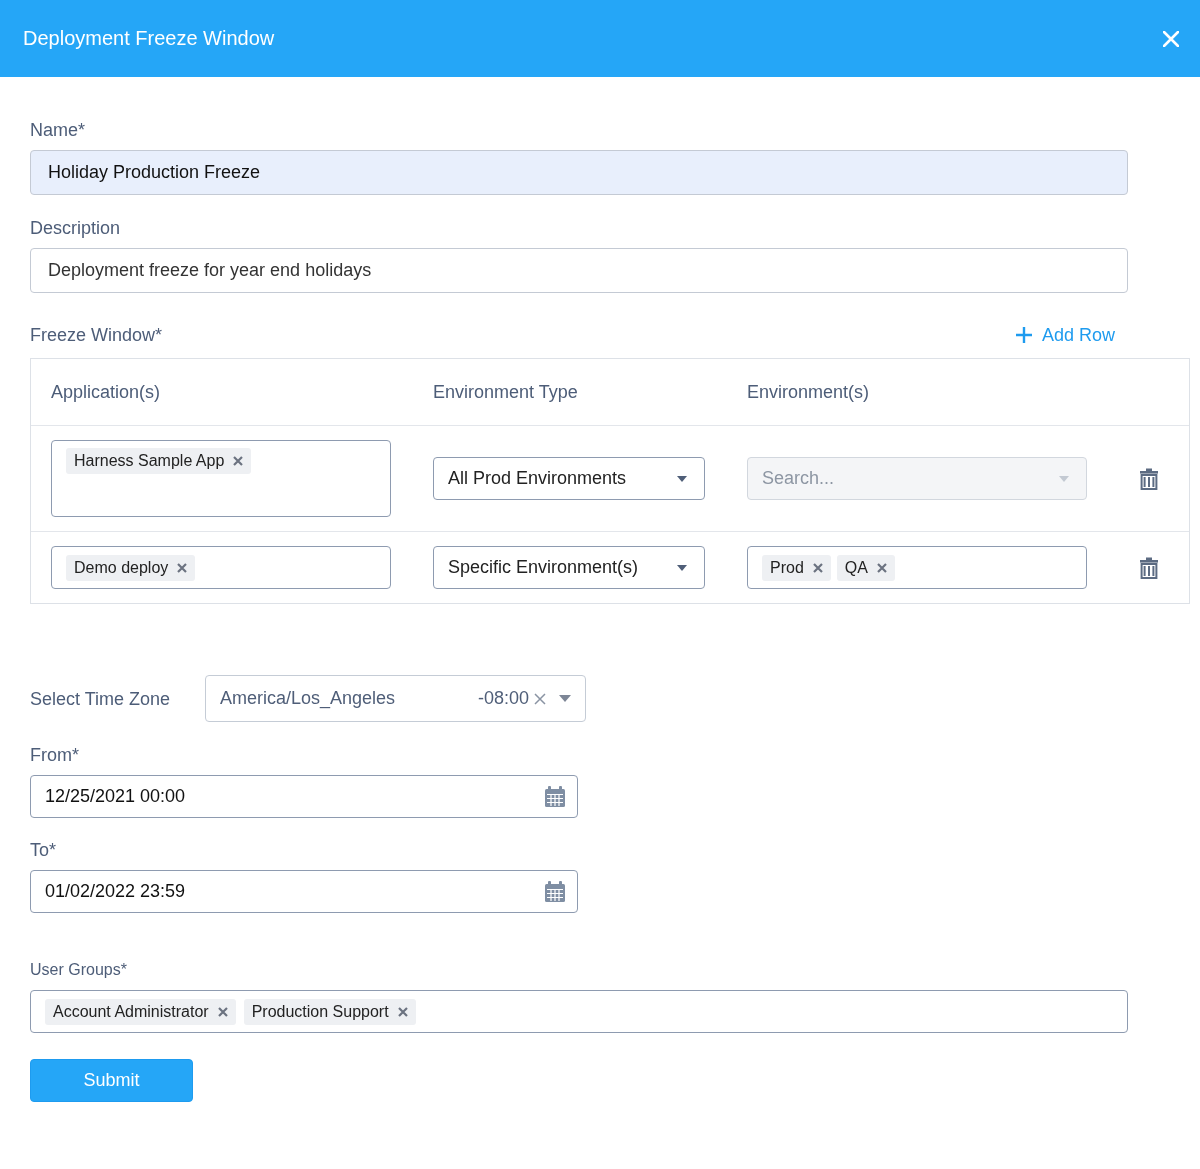 The image size is (1200, 1169). What do you see at coordinates (149, 461) in the screenshot?
I see `chip-label: Harness Sample App` at bounding box center [149, 461].